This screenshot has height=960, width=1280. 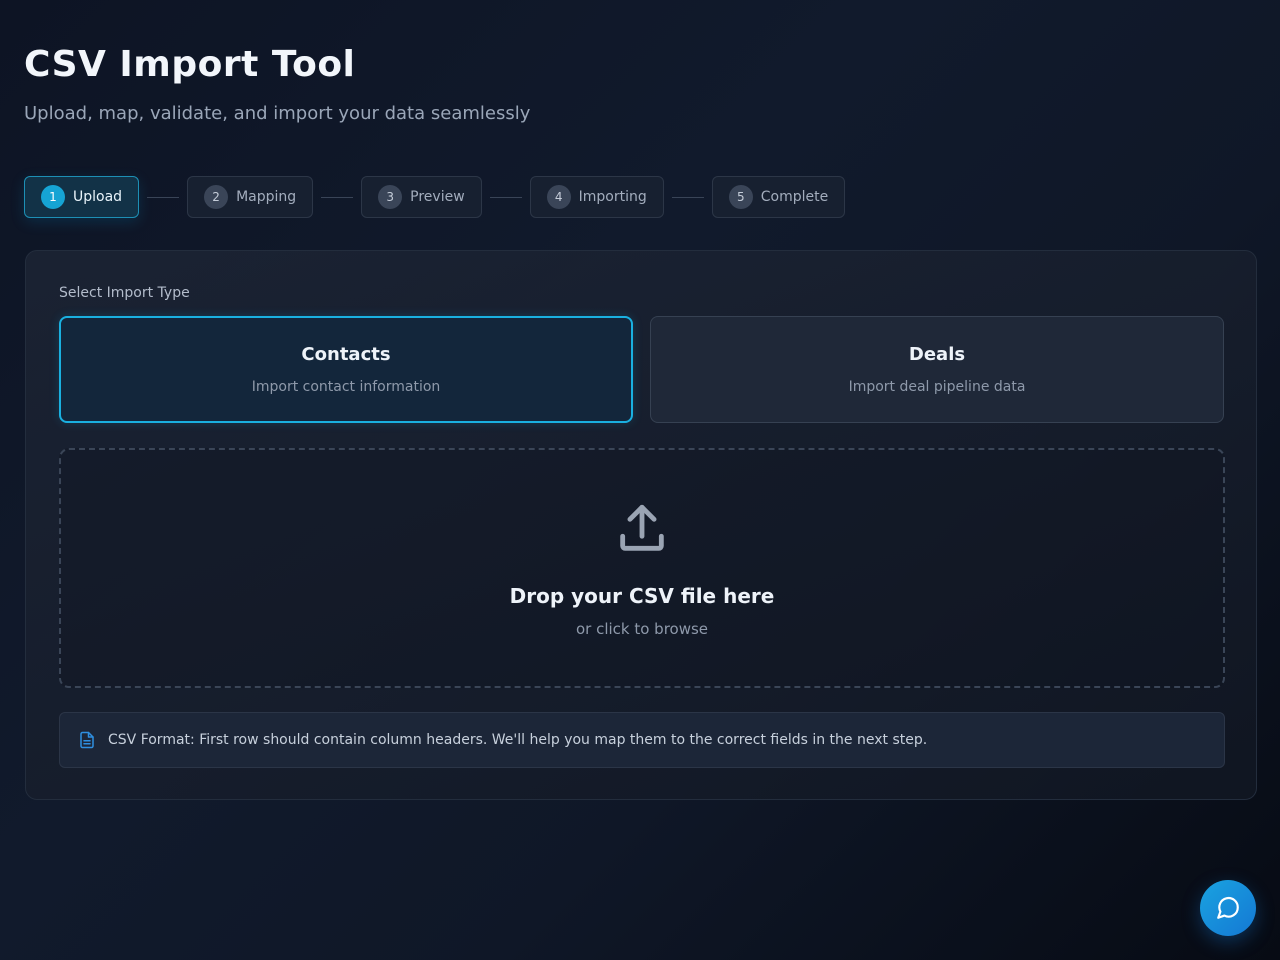 I want to click on step-number: 4, so click(x=558, y=197).